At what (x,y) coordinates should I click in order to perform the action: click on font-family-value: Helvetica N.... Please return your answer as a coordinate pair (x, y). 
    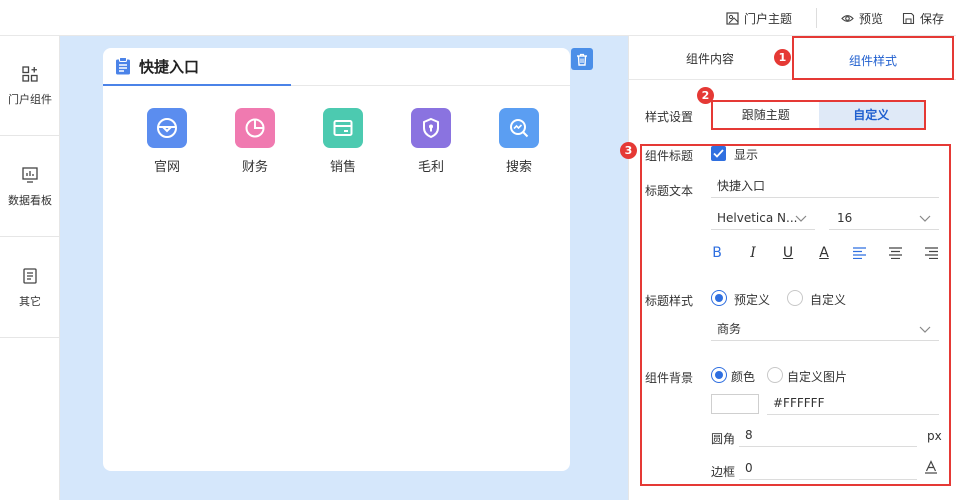
    Looking at the image, I should click on (757, 218).